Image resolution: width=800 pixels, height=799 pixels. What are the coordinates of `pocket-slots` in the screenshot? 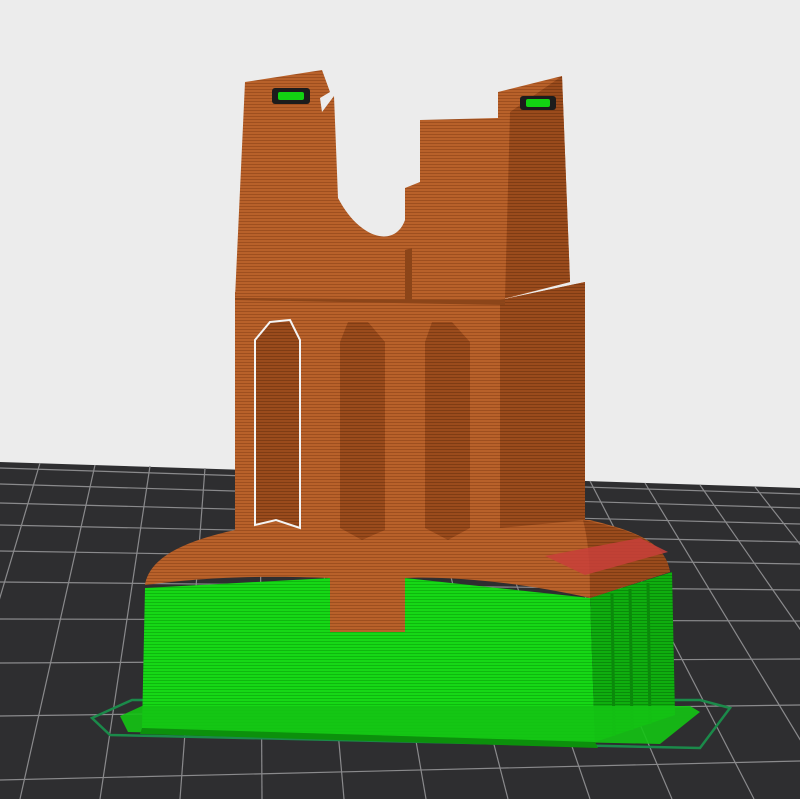 It's located at (362, 429).